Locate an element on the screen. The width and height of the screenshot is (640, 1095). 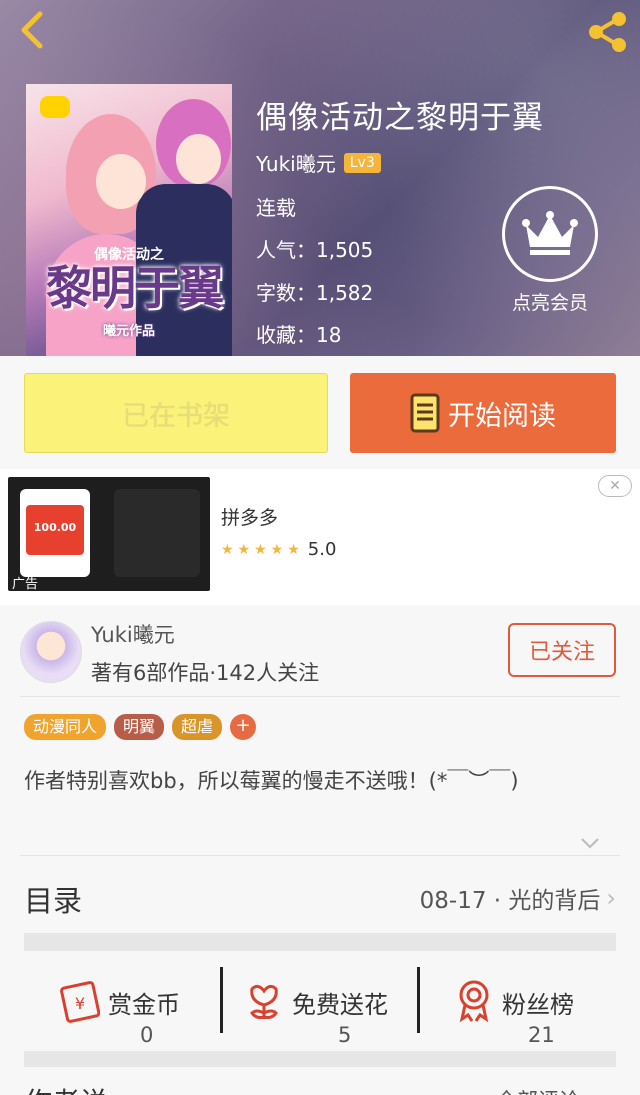
vip-label: 点亮会员 is located at coordinates (549, 303).